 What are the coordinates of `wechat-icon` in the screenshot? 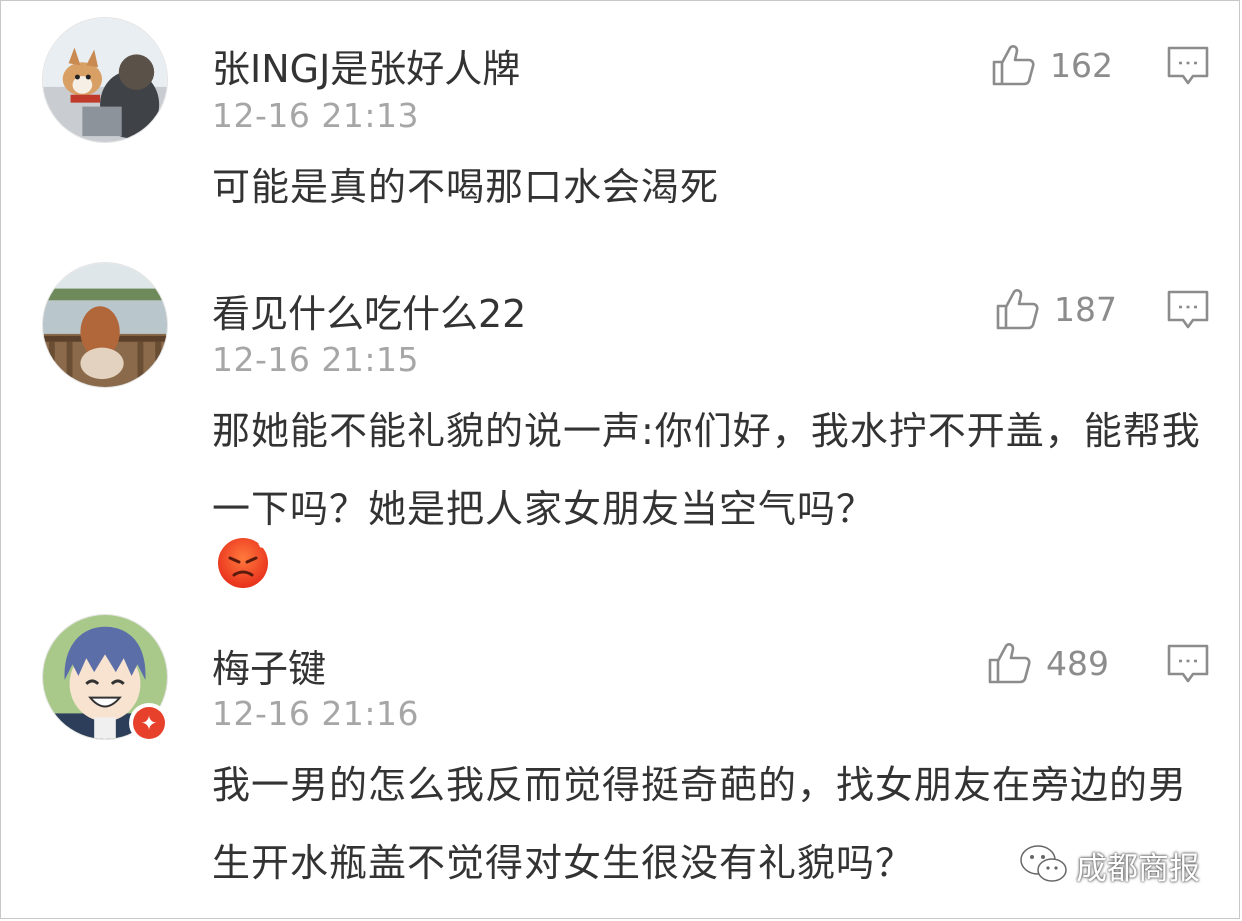 It's located at (1043, 863).